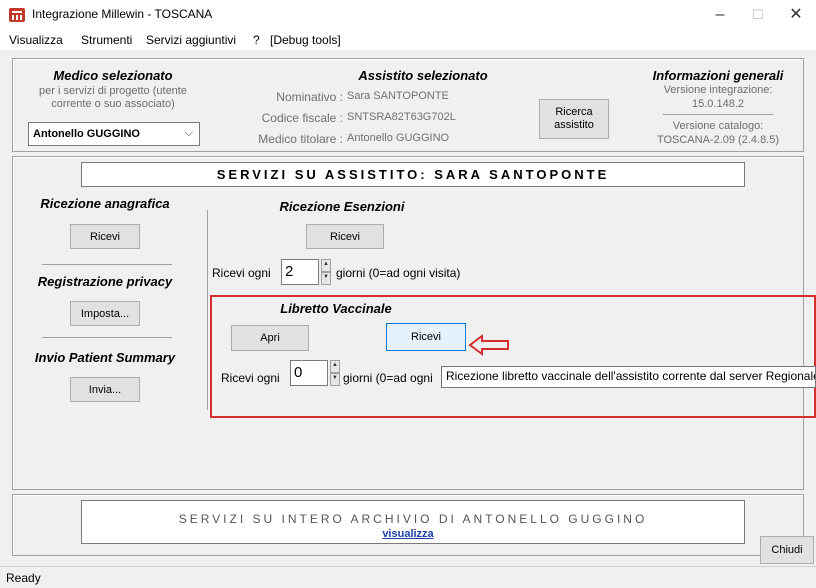  I want to click on esenzioni-title: Ricezione Esenzioni, so click(342, 206).